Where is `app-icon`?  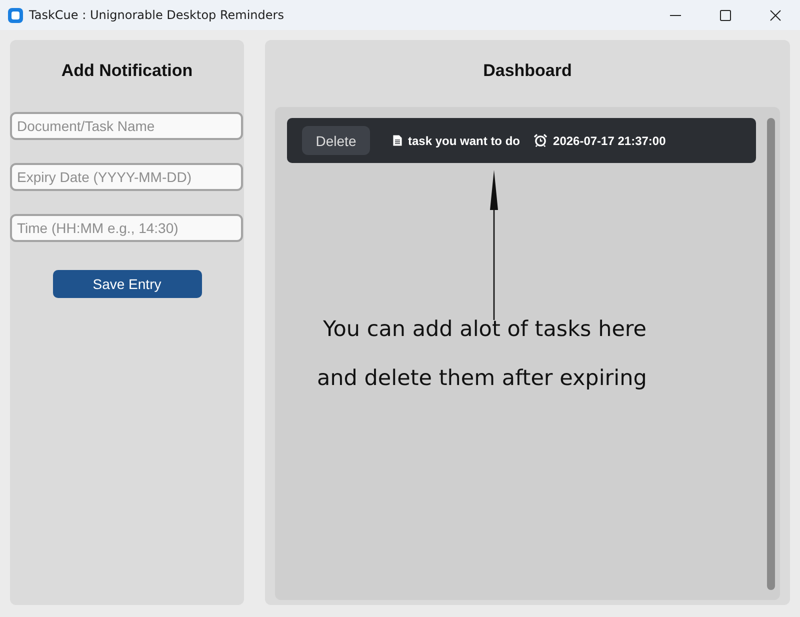
app-icon is located at coordinates (15, 15).